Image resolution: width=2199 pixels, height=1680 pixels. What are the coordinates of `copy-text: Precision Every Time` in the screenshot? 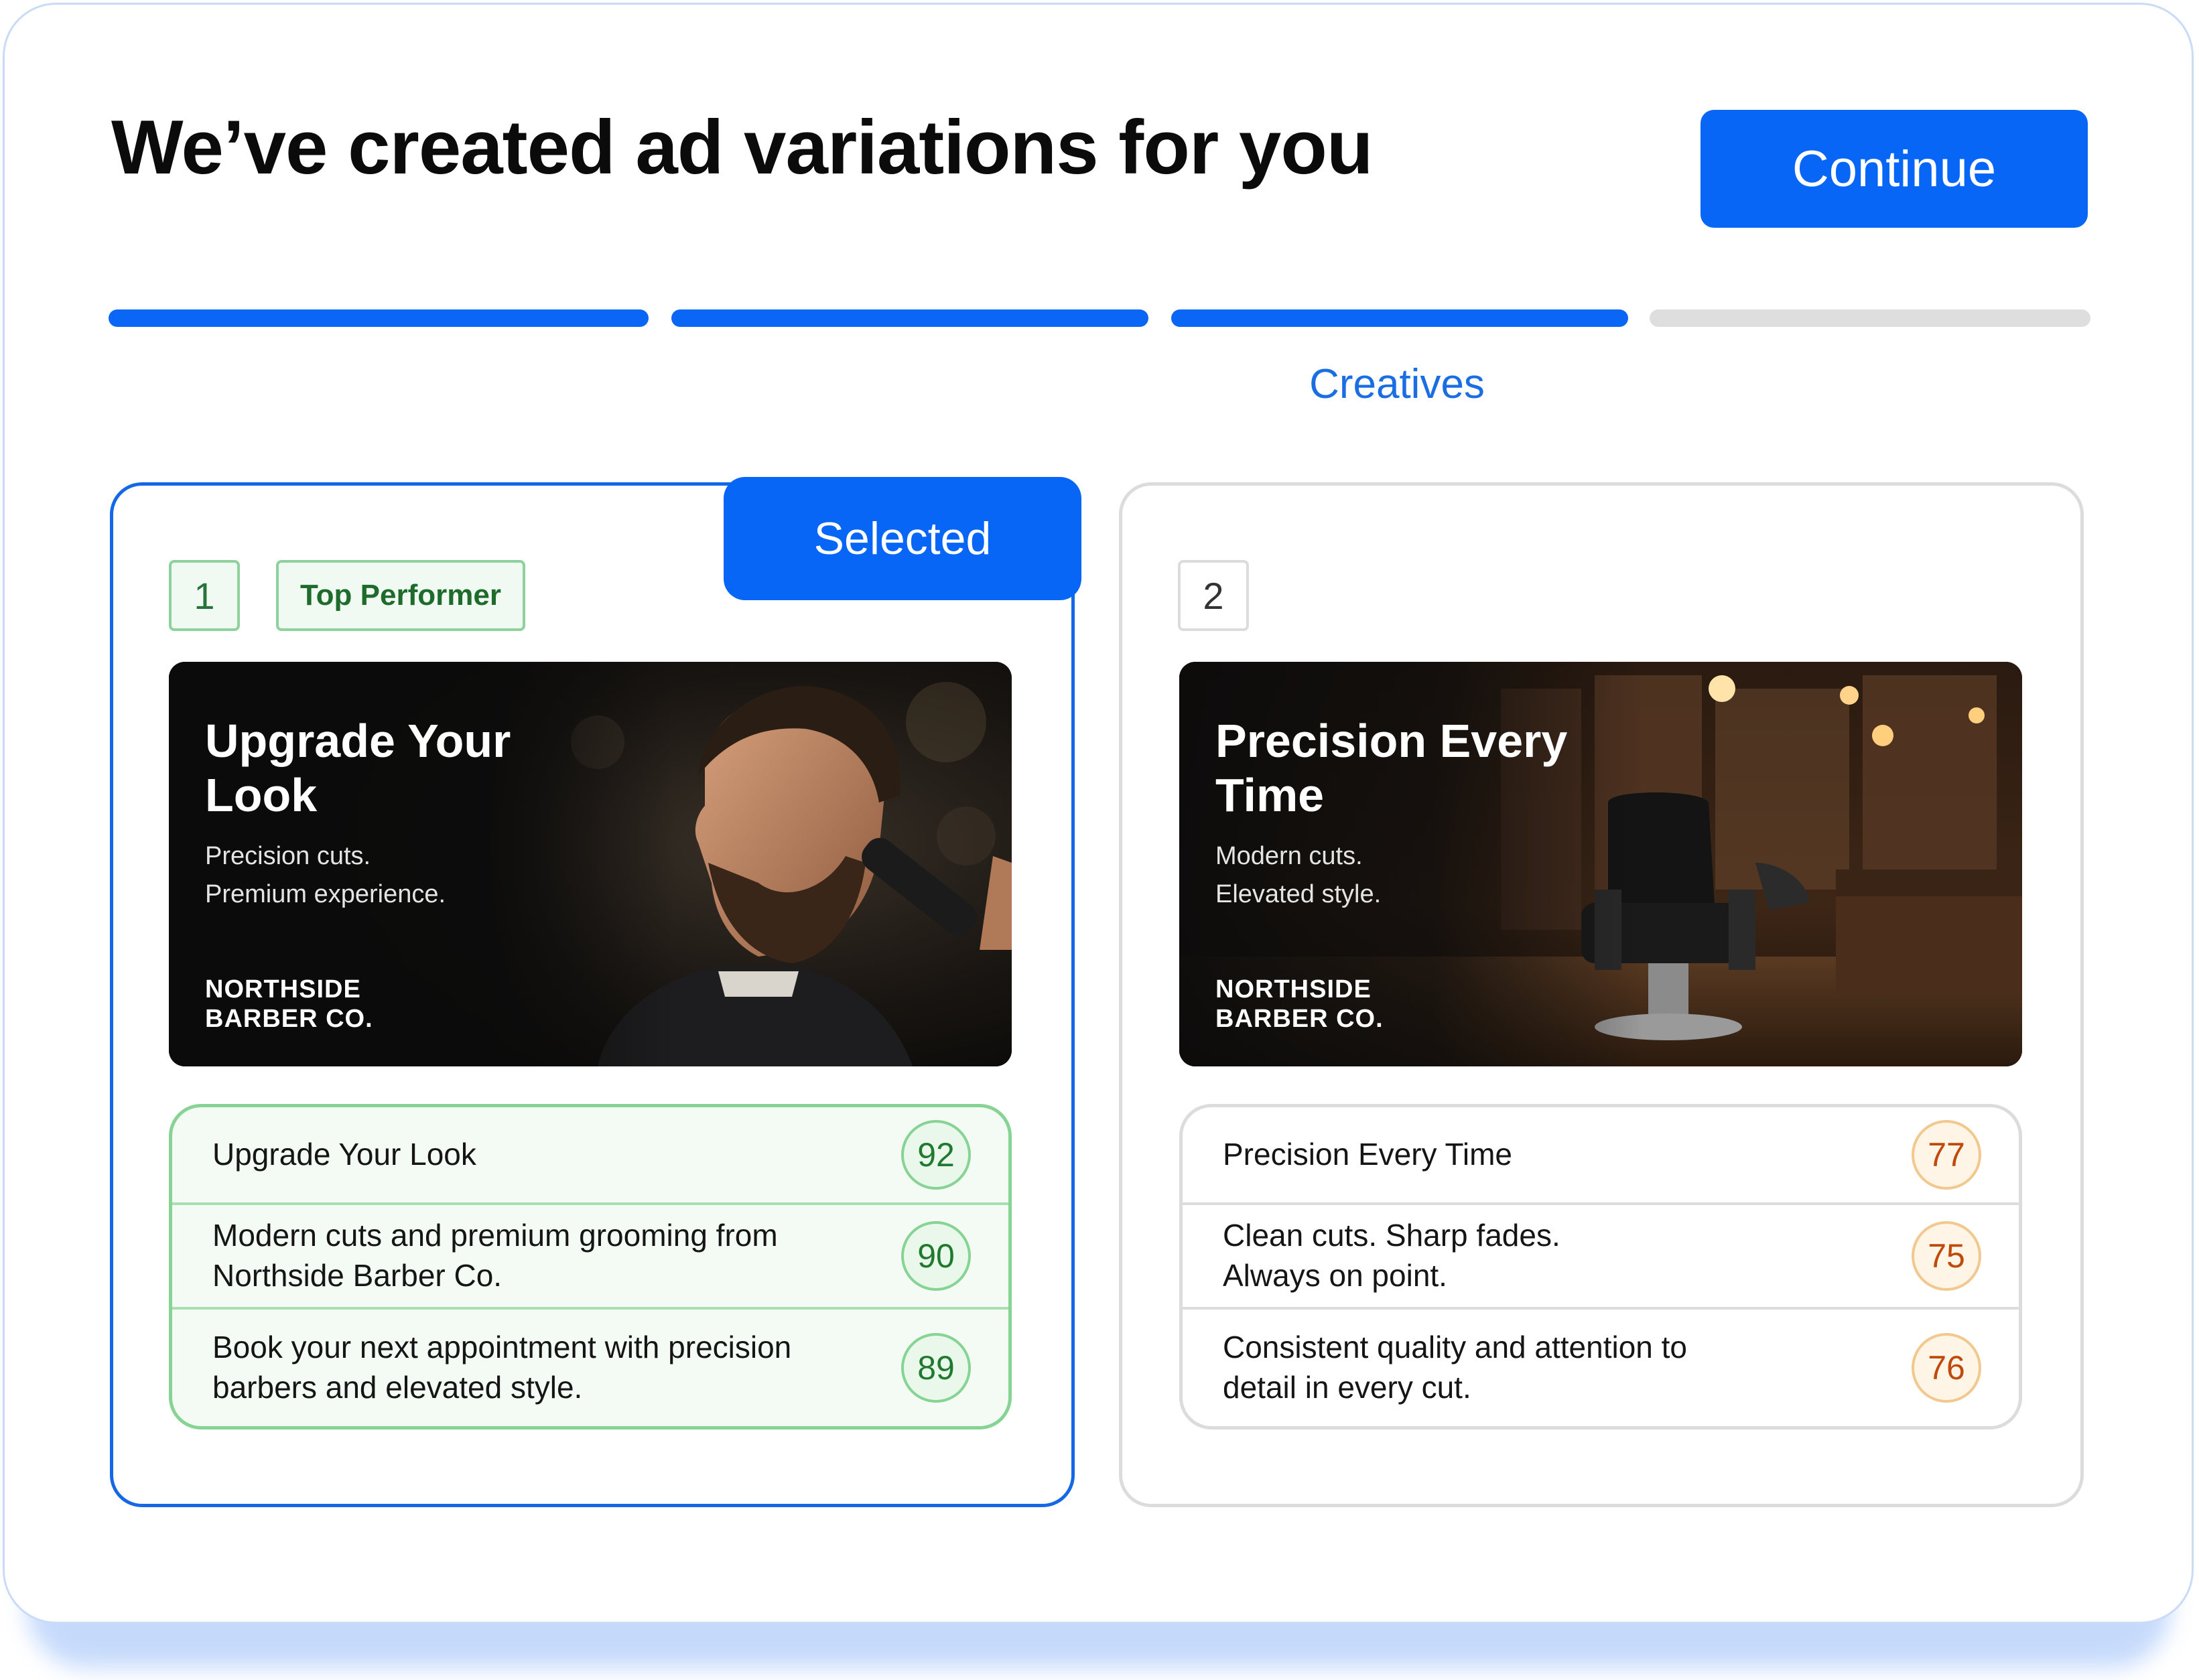 It's located at (1368, 1154).